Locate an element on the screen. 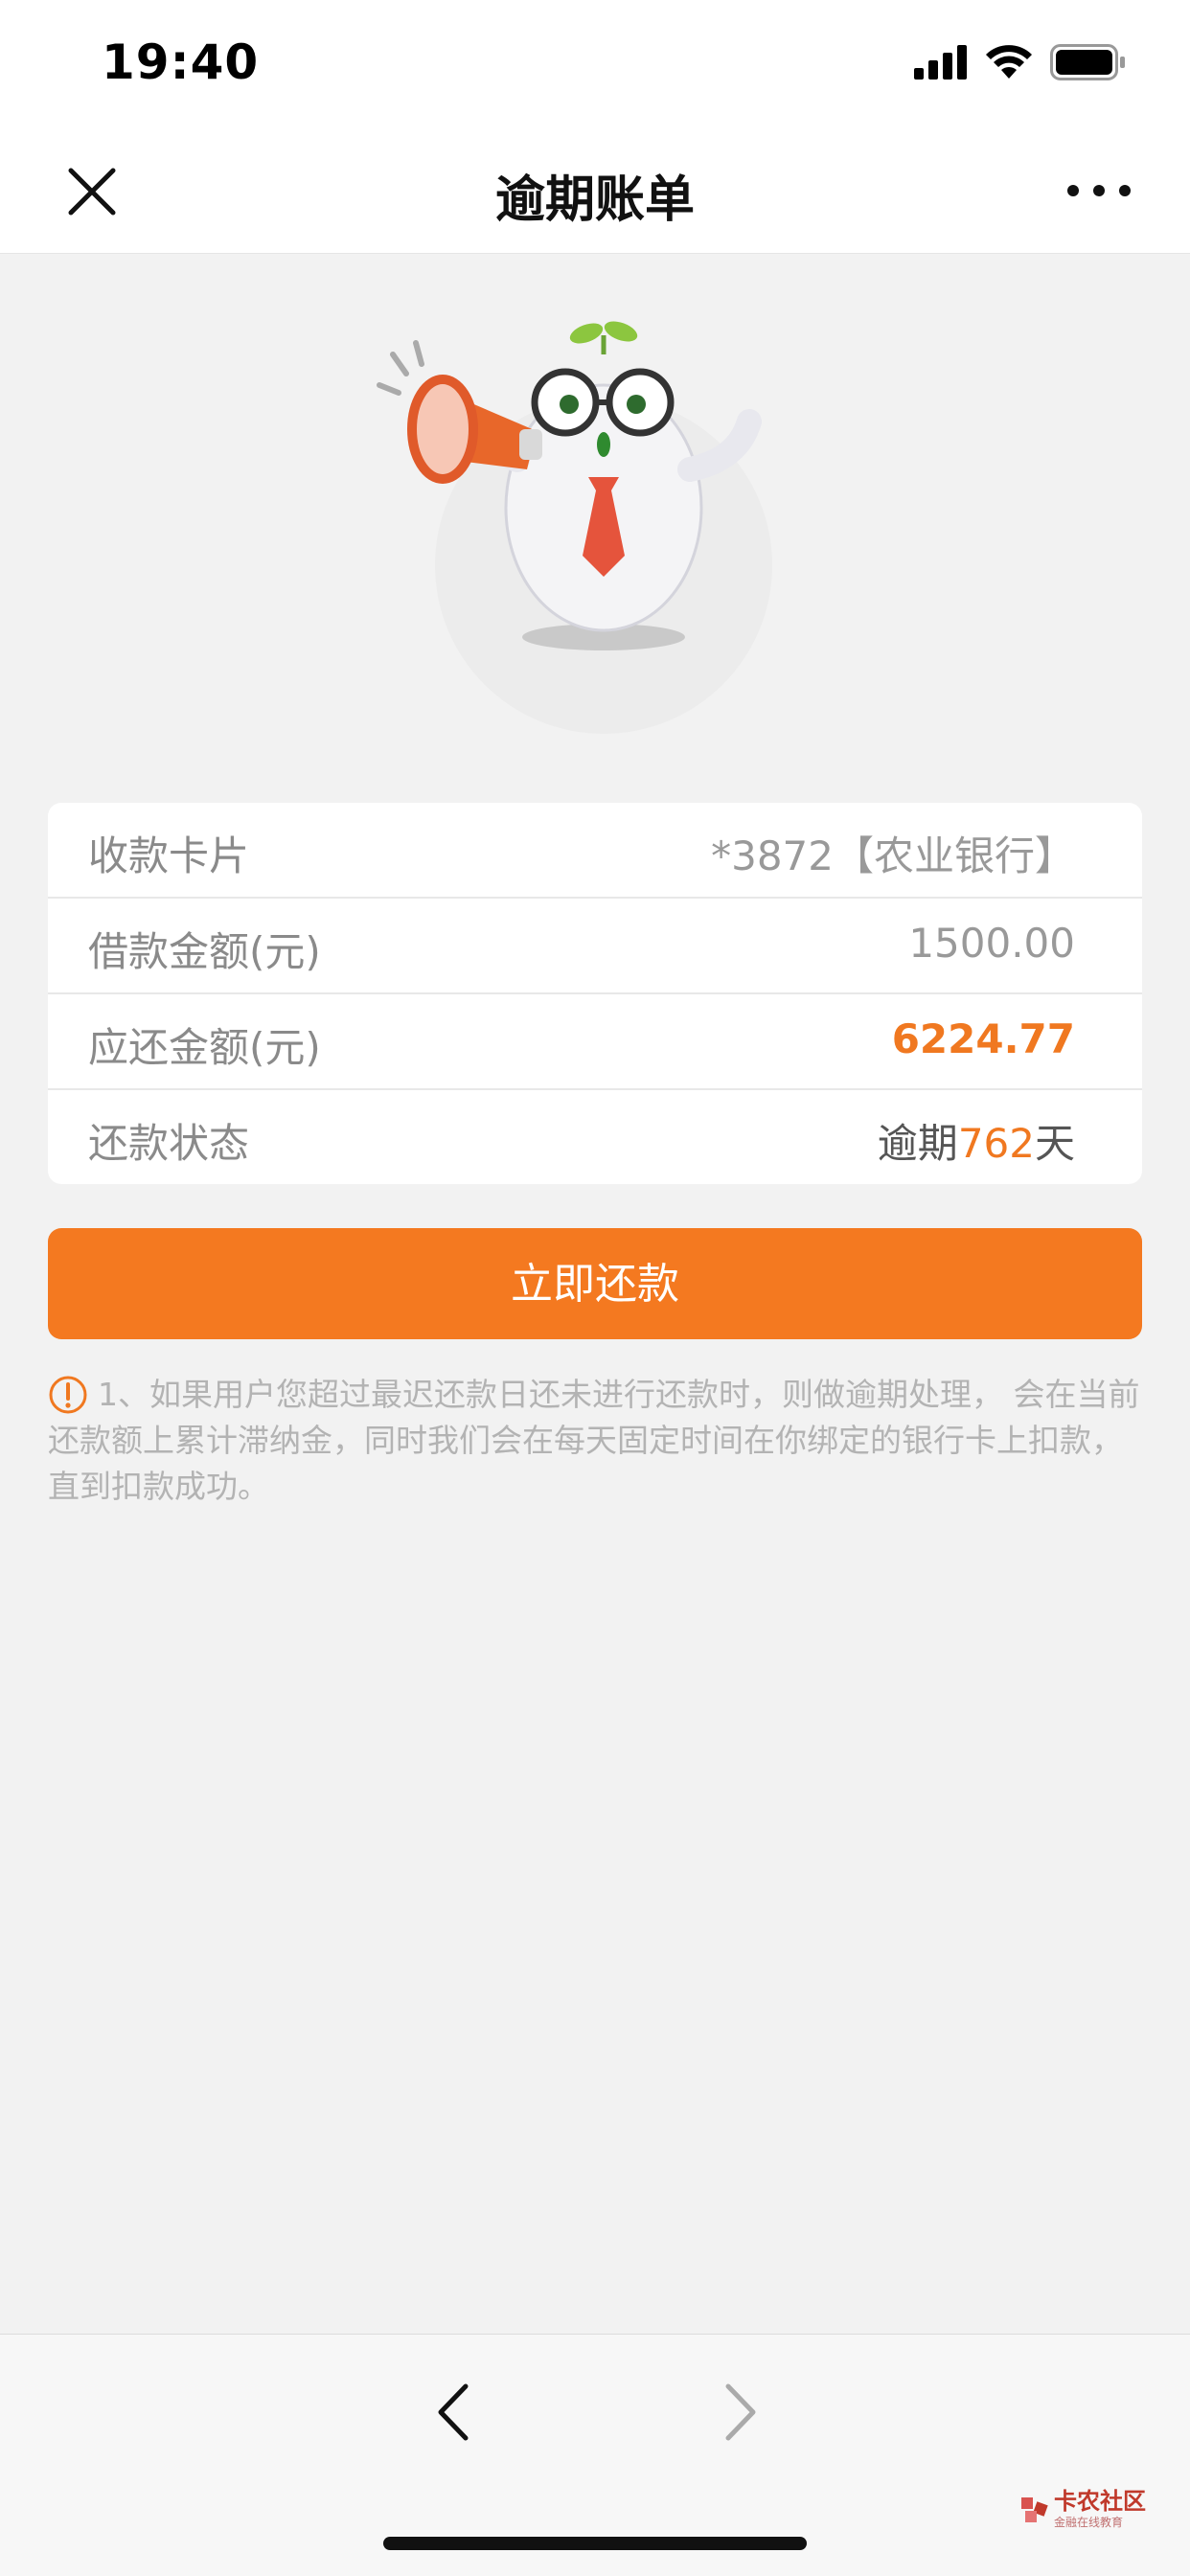  row-value: *3872【农业银行】 is located at coordinates (893, 855).